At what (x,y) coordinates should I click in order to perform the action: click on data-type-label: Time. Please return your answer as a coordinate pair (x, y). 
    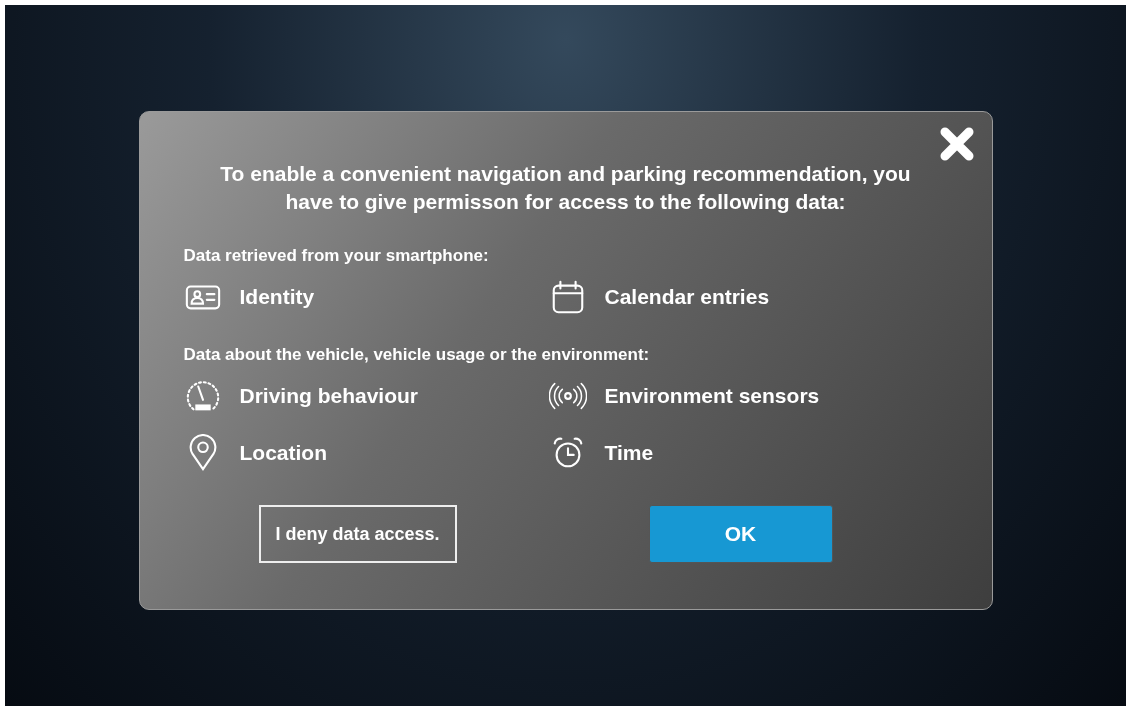
    Looking at the image, I should click on (629, 452).